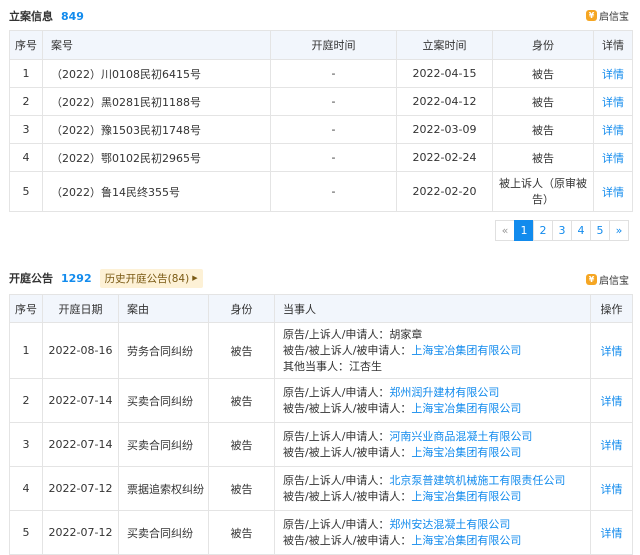 The image size is (640, 555). I want to click on table-row: 1 （2022）川0108民初6415号 -2022-04-15 被告 详情, so click(321, 73).